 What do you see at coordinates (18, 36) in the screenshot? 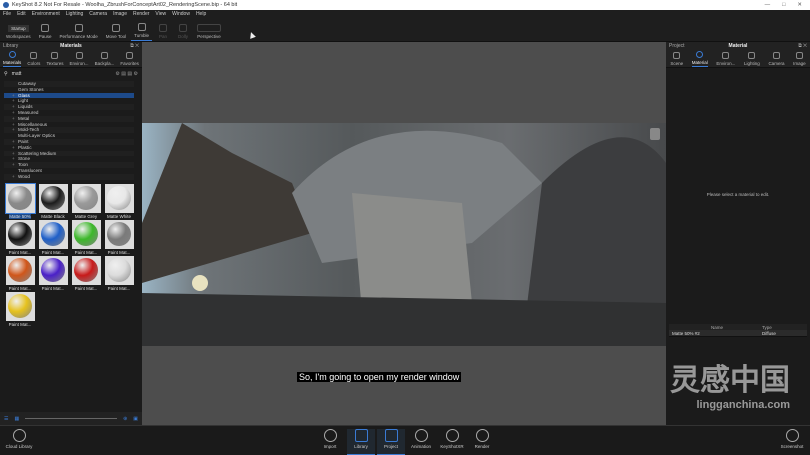
I see `workspaces-label: Workspaces` at bounding box center [18, 36].